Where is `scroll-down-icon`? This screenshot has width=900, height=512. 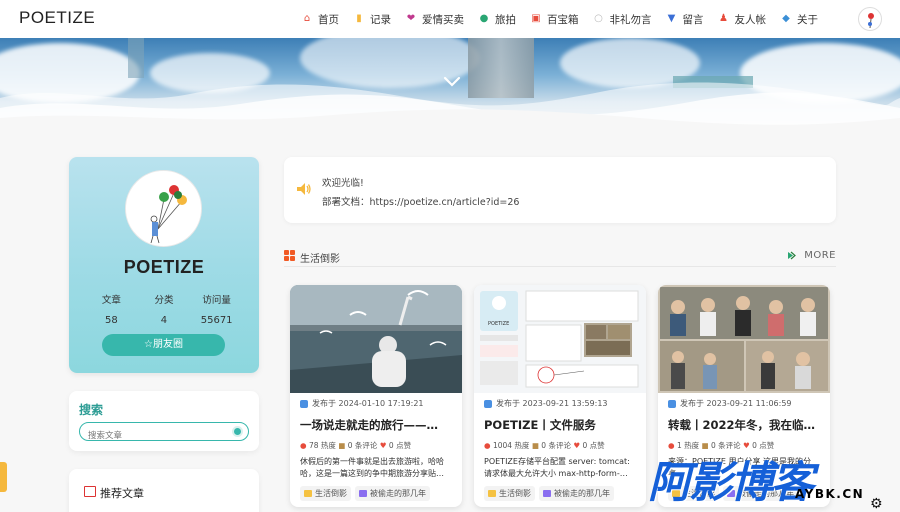
scroll-down-icon is located at coordinates (452, 82).